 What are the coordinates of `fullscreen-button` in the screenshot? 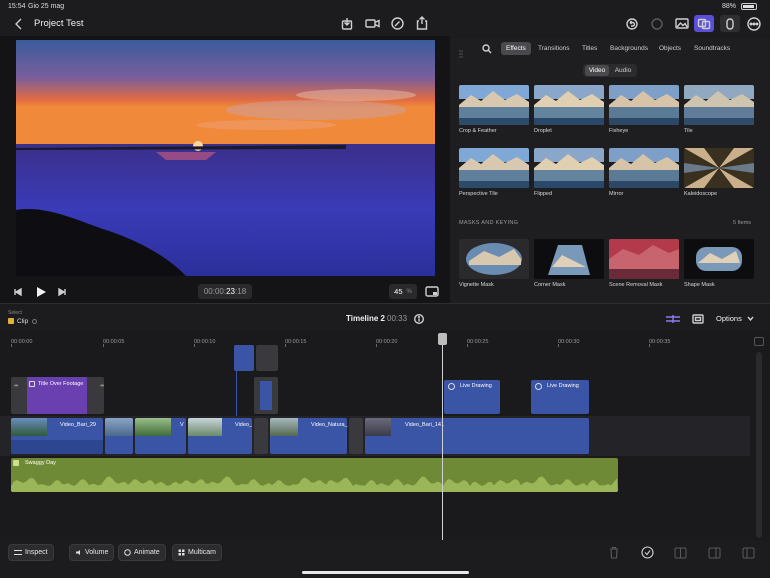 It's located at (431, 291).